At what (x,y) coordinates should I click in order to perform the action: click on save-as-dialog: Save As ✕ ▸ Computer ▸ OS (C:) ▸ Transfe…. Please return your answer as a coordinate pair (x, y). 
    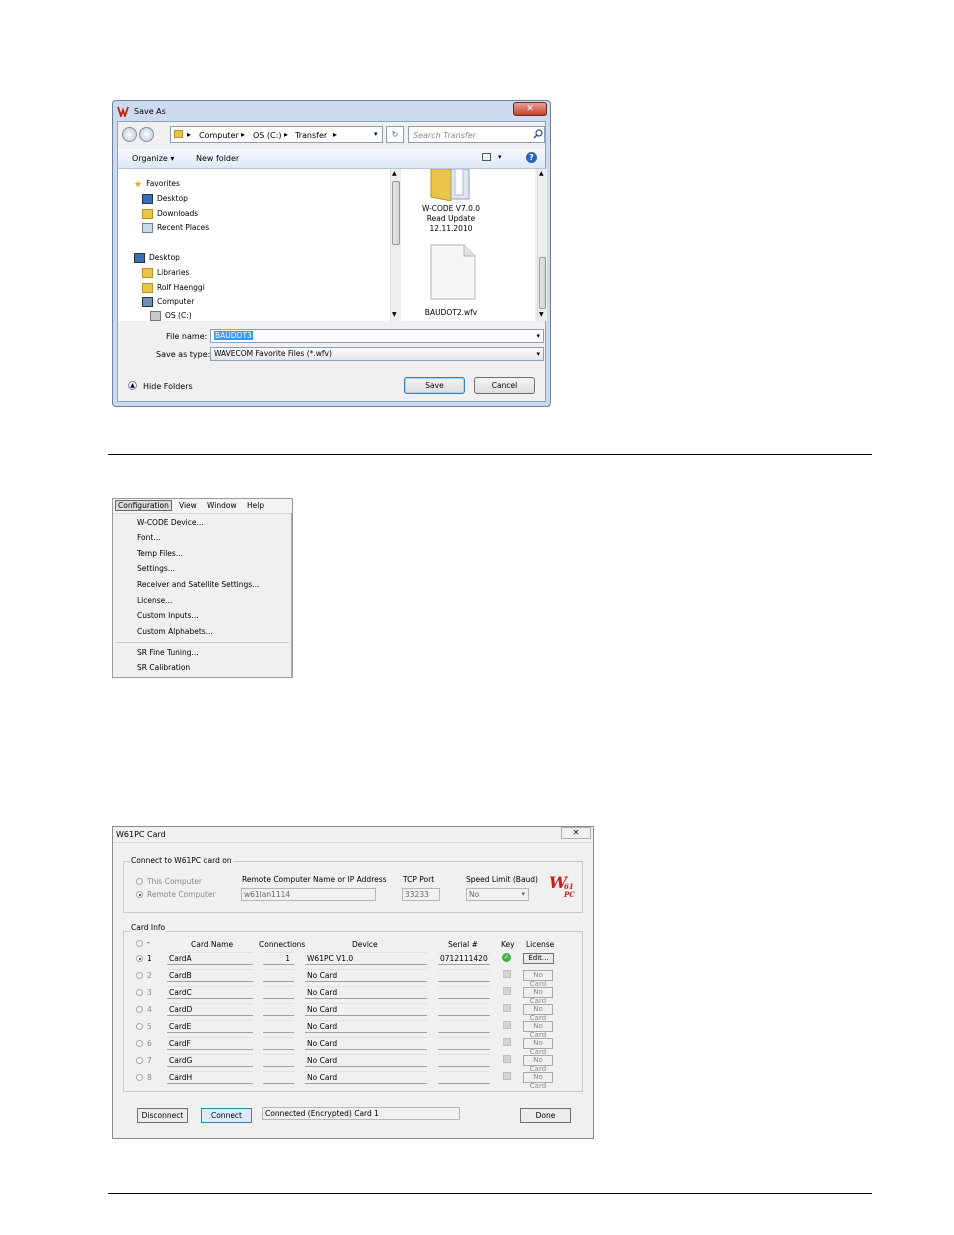
    Looking at the image, I should click on (331, 253).